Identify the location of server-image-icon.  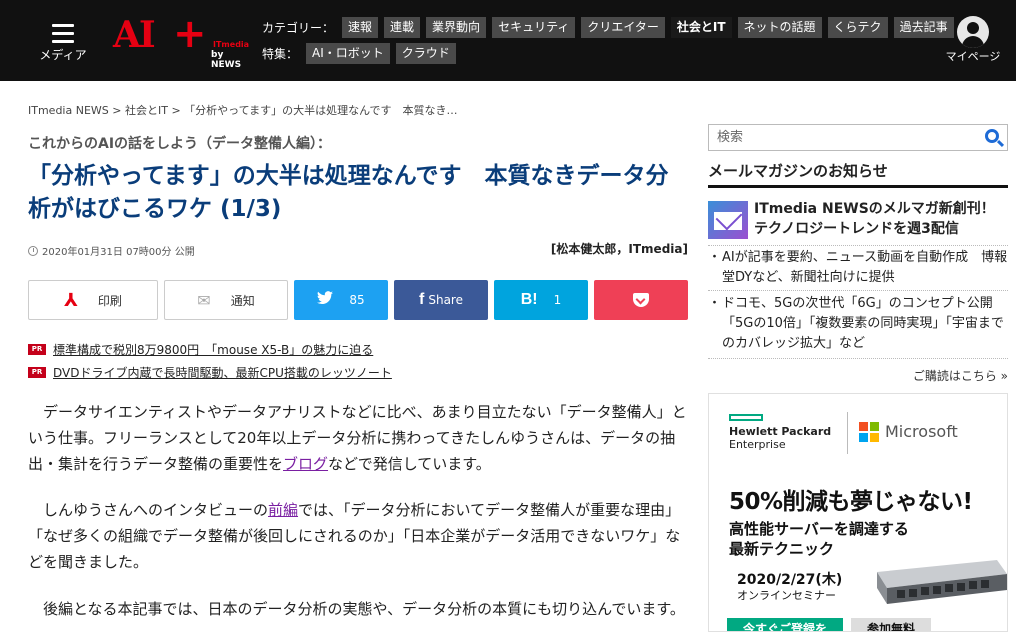
(942, 582).